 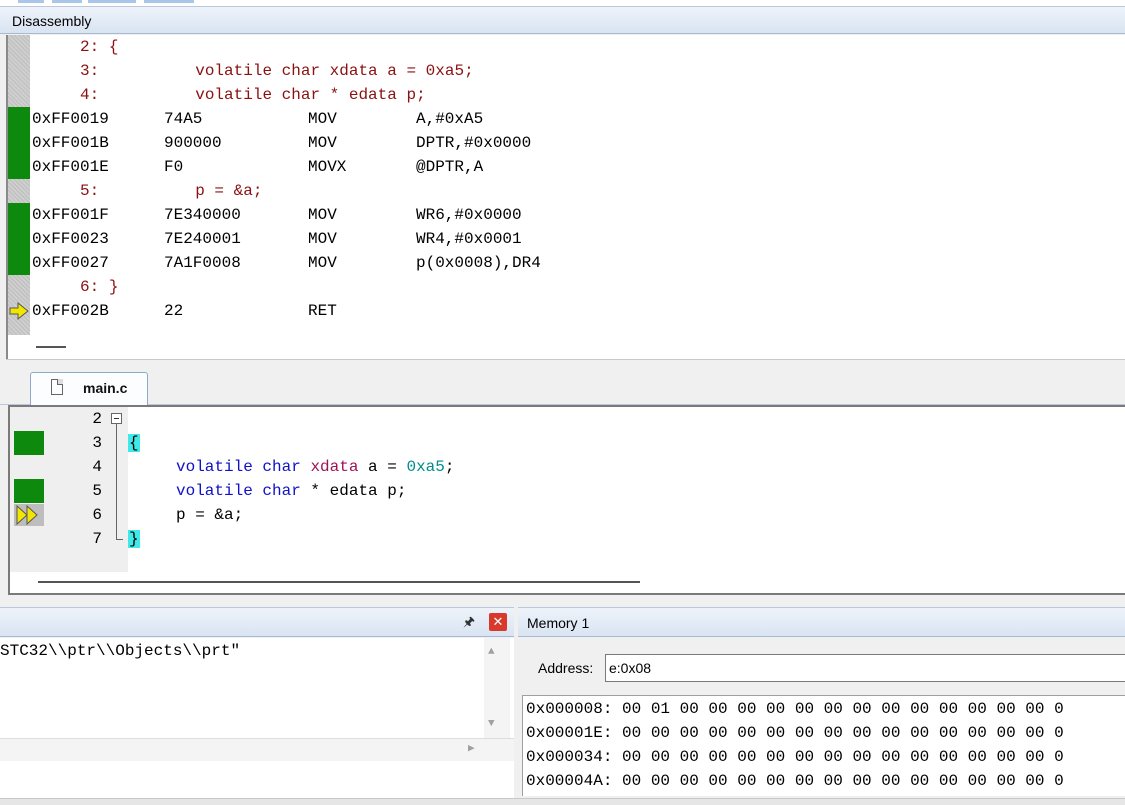 What do you see at coordinates (339, 582) in the screenshot?
I see `editor-scroll-thumb` at bounding box center [339, 582].